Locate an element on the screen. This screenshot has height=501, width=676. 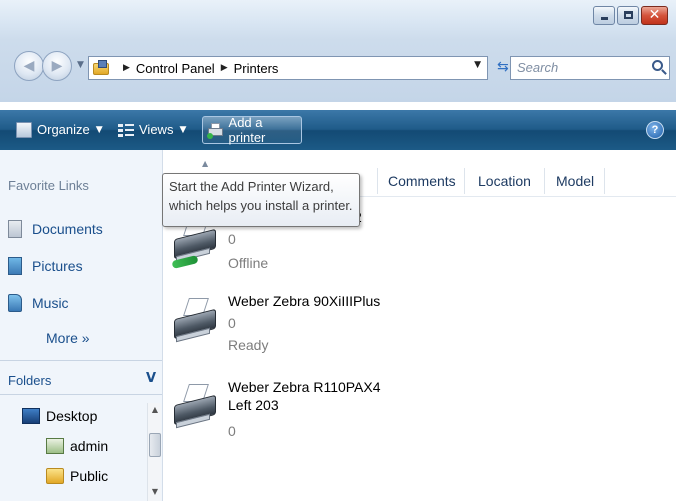
back-button: ◀ is located at coordinates (29, 66).